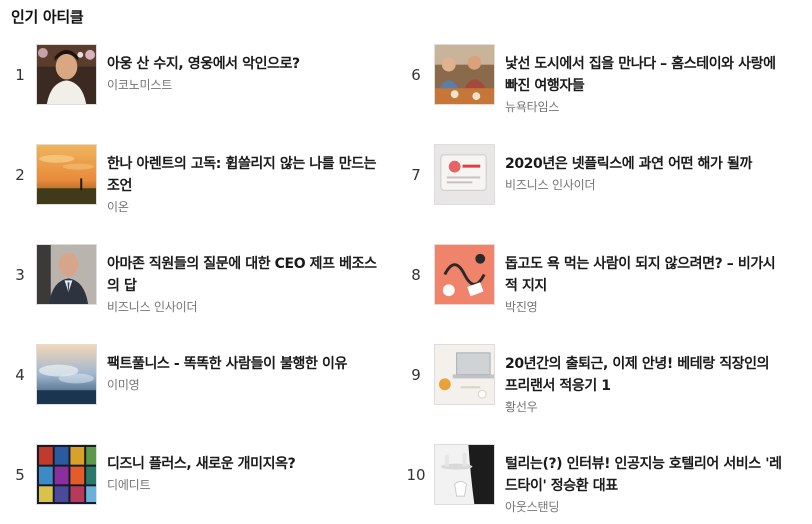  What do you see at coordinates (598, 194) in the screenshot?
I see `article-item-7: 7 2020년은 넷플릭스에 과연 어떤 해가 될까 비즈니스 인사이더` at bounding box center [598, 194].